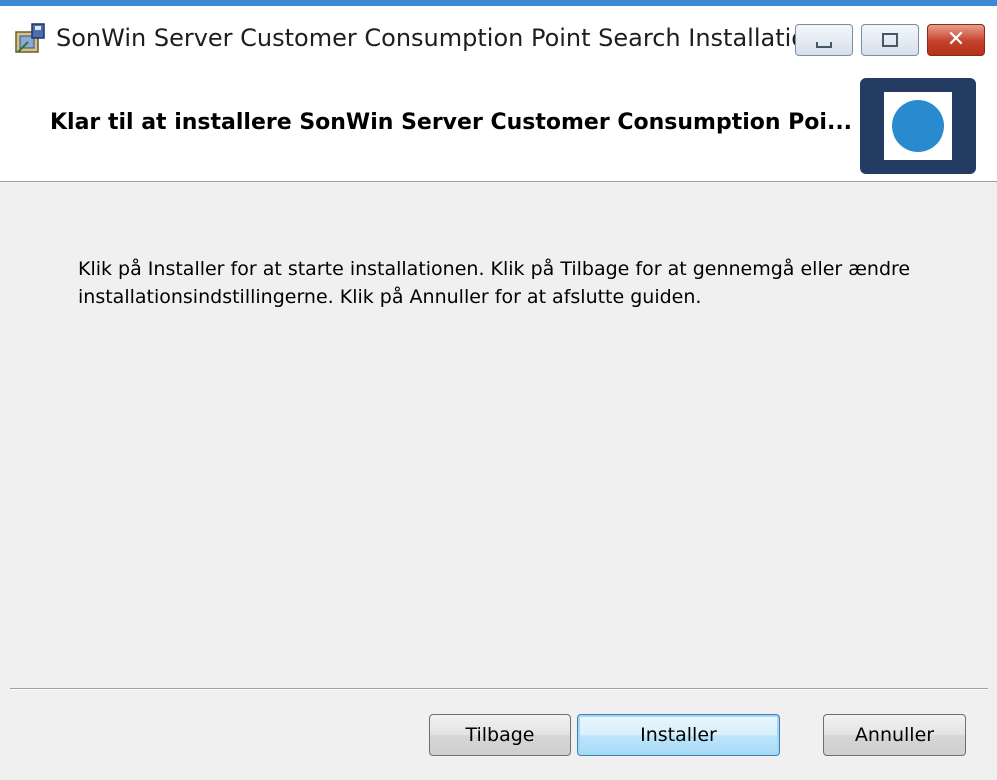 The width and height of the screenshot is (997, 780). I want to click on product-logo, so click(918, 126).